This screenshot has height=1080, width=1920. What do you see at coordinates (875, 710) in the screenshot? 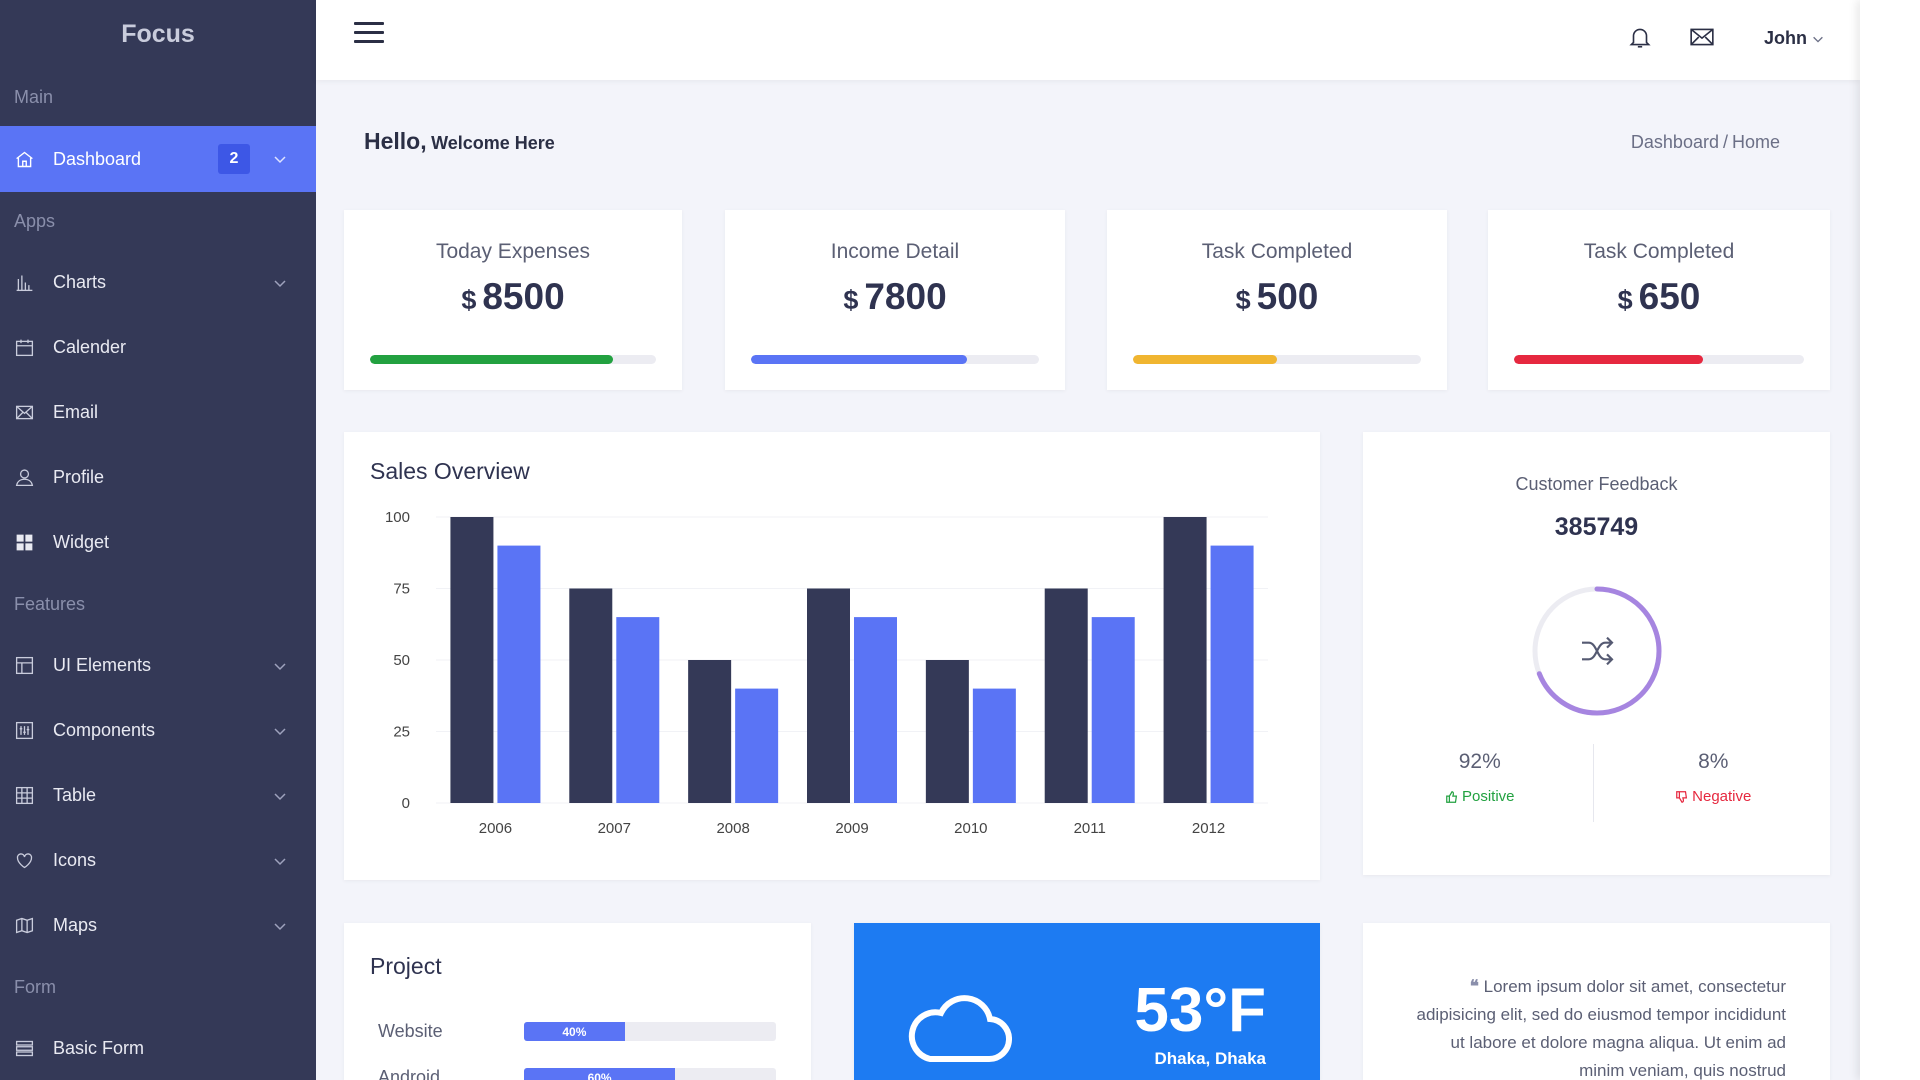
I see `bar-2009-s2` at bounding box center [875, 710].